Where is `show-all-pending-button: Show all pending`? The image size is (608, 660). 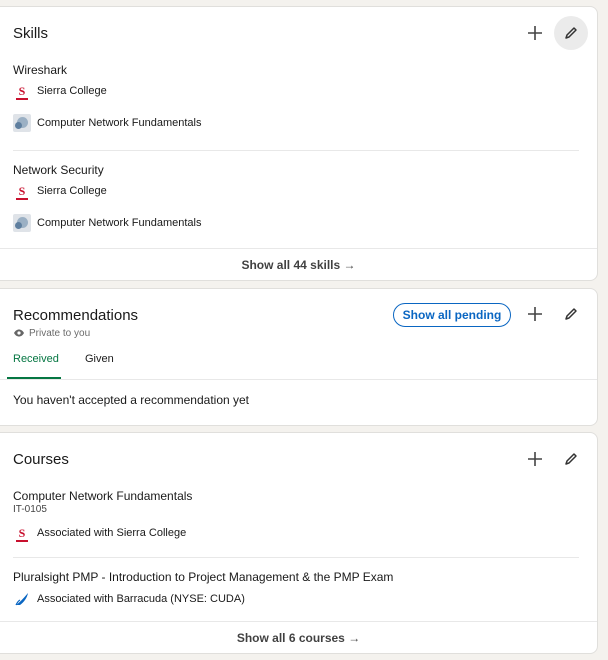
show-all-pending-button: Show all pending is located at coordinates (452, 315).